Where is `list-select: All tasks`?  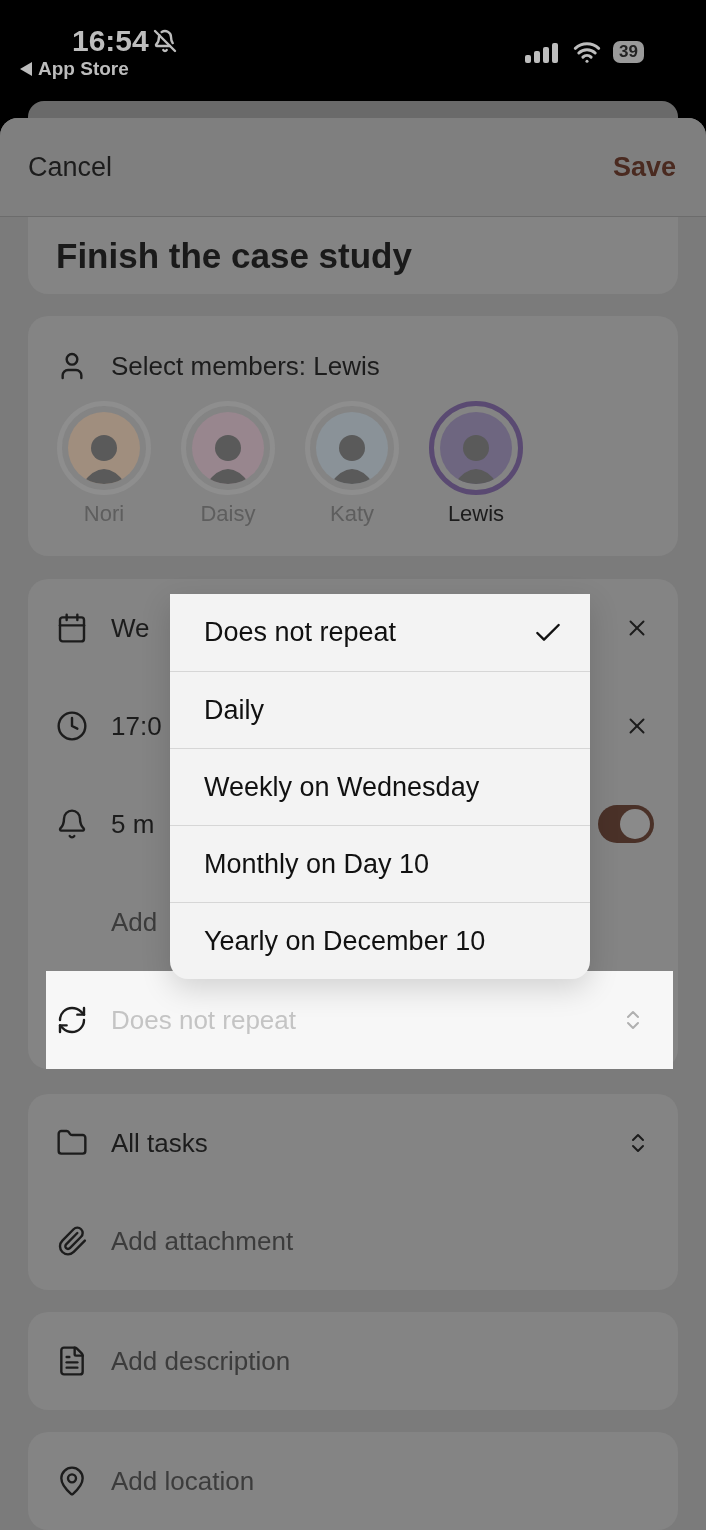 list-select: All tasks is located at coordinates (357, 1143).